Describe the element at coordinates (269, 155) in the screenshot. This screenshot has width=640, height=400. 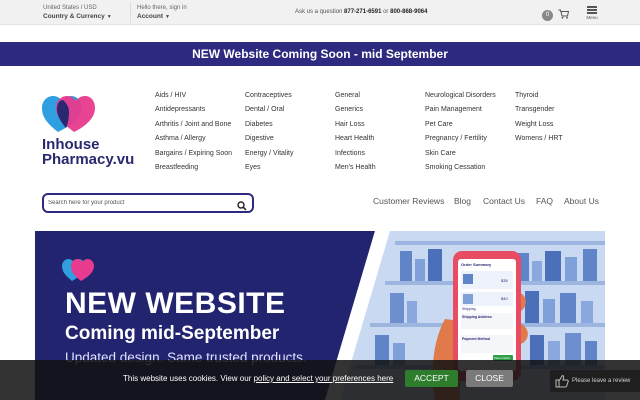
I see `category-link: Energy / Vitality` at that location.